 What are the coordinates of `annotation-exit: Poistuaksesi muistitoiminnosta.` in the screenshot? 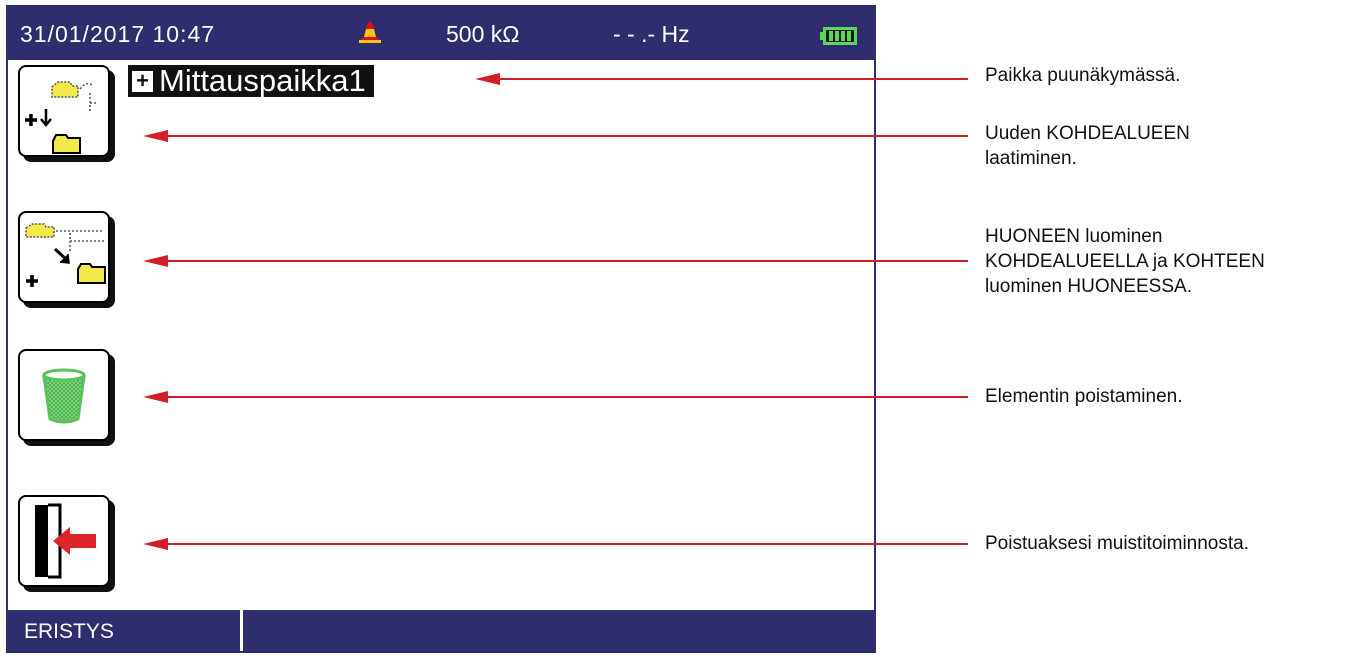 It's located at (1117, 543).